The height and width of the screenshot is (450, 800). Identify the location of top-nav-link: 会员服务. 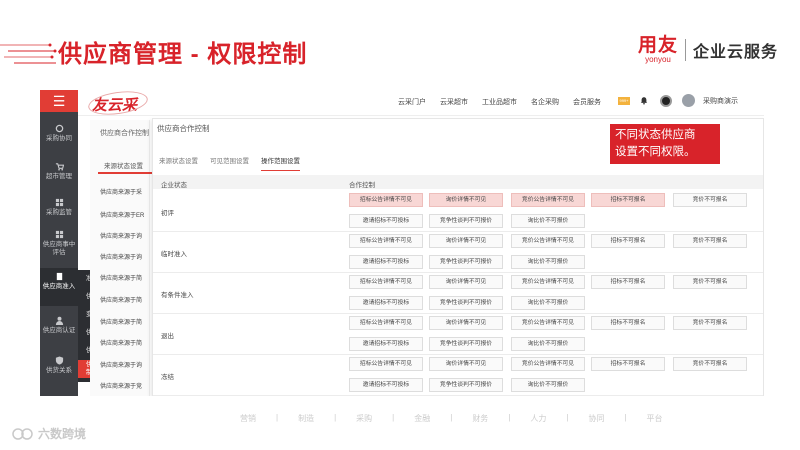
(587, 102).